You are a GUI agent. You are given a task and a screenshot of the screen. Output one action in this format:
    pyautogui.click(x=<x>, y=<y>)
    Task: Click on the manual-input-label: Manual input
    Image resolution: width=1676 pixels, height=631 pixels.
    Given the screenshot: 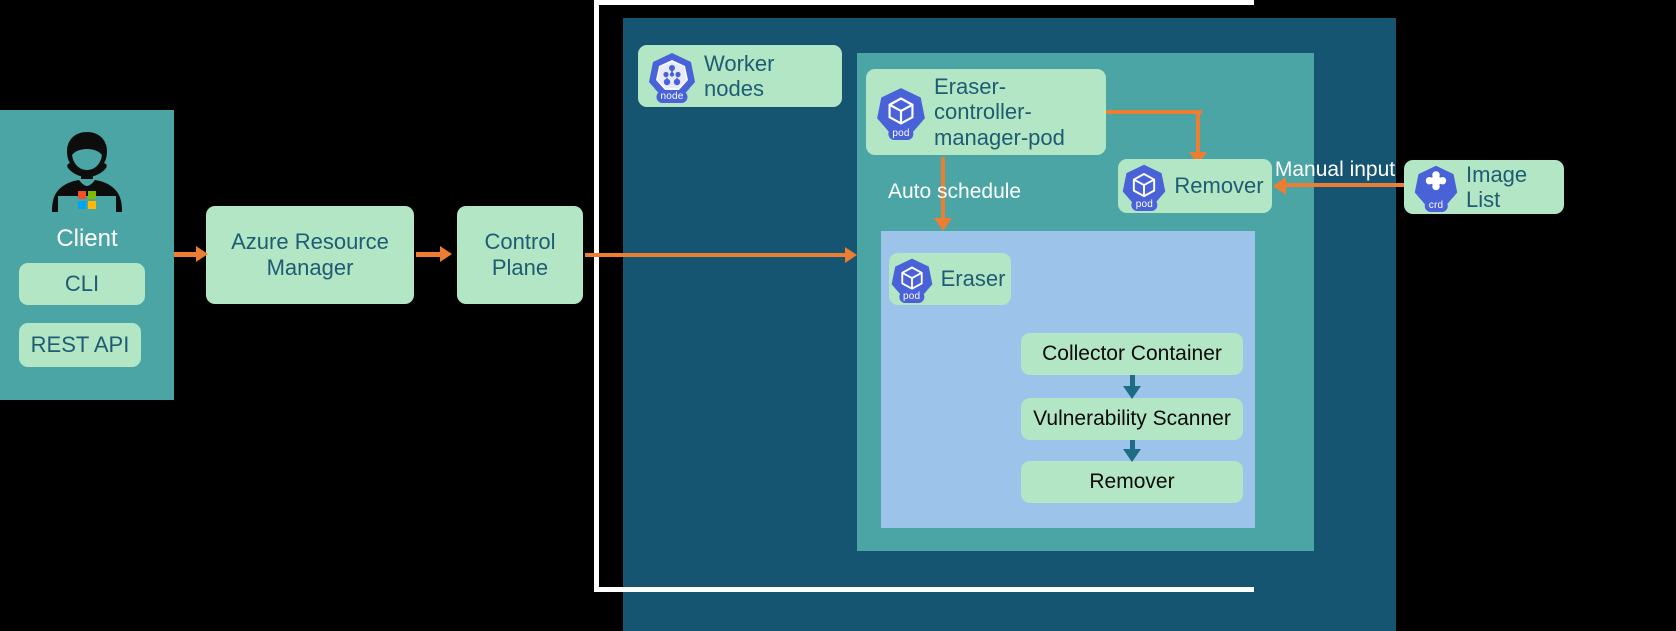 What is the action you would take?
    pyautogui.click(x=1335, y=169)
    